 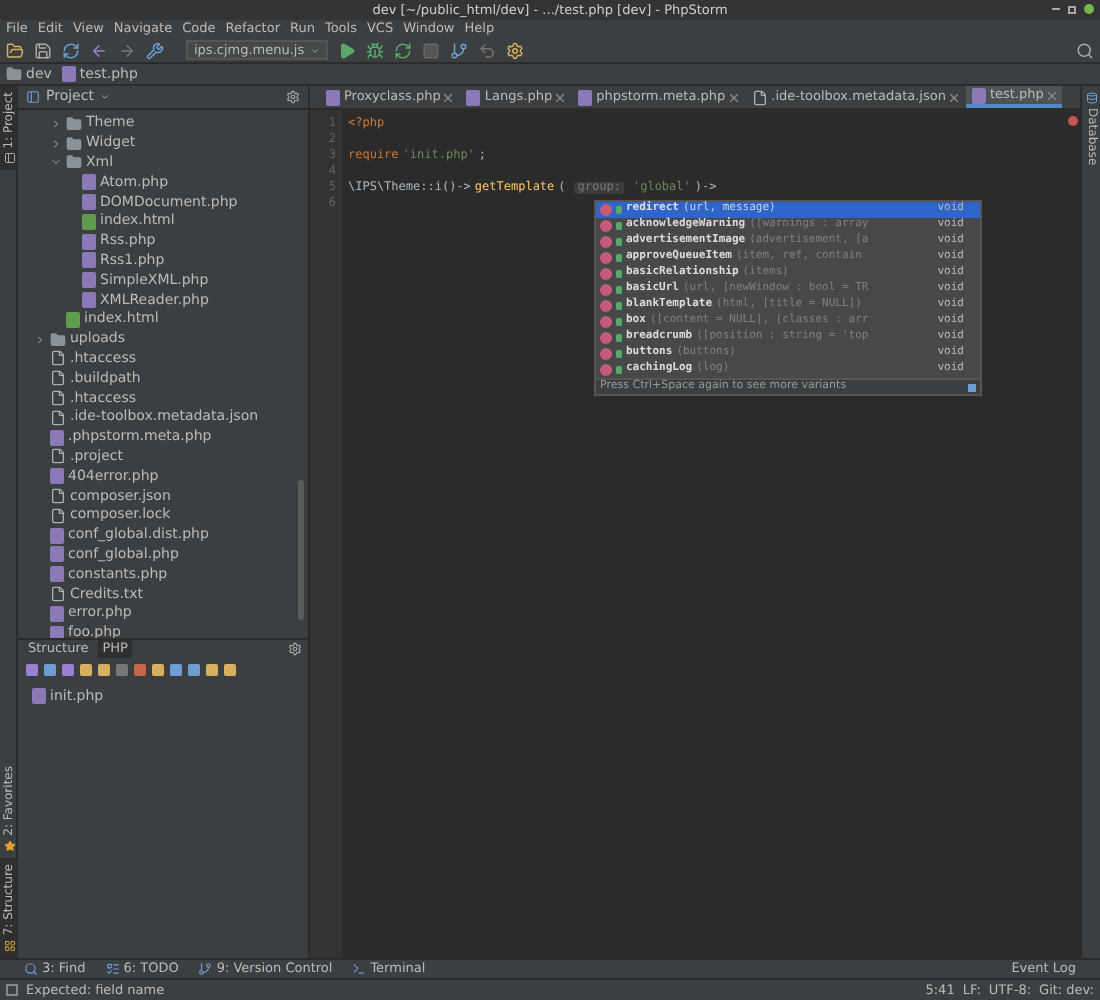 What do you see at coordinates (1091, 98) in the screenshot?
I see `database-icon` at bounding box center [1091, 98].